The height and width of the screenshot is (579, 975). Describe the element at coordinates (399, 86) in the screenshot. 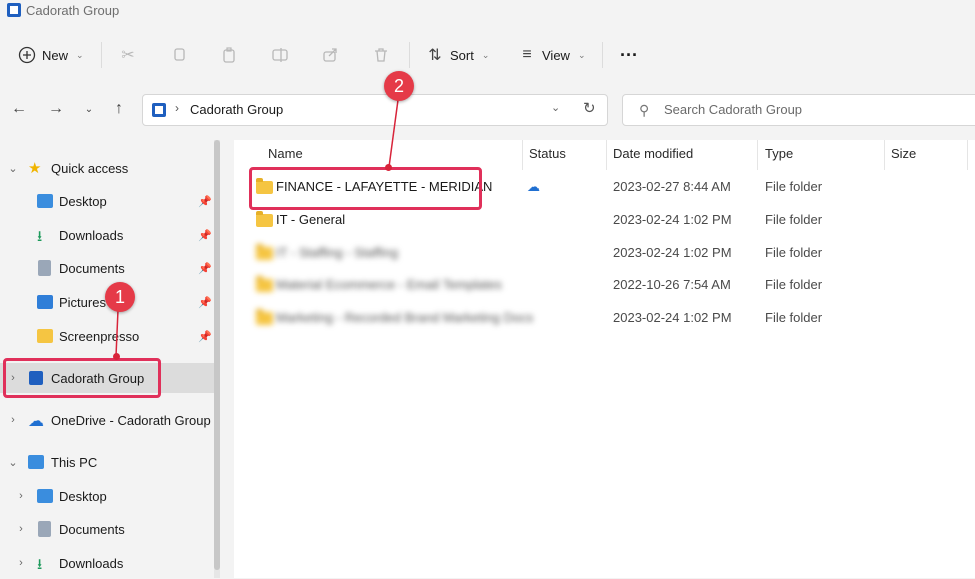

I see `step-marker-2: 2` at that location.